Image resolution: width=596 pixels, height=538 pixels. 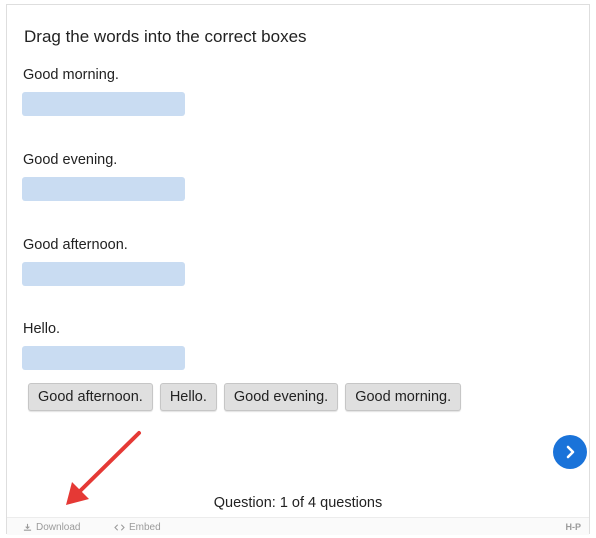 What do you see at coordinates (145, 527) in the screenshot?
I see `embed-label: Embed` at bounding box center [145, 527].